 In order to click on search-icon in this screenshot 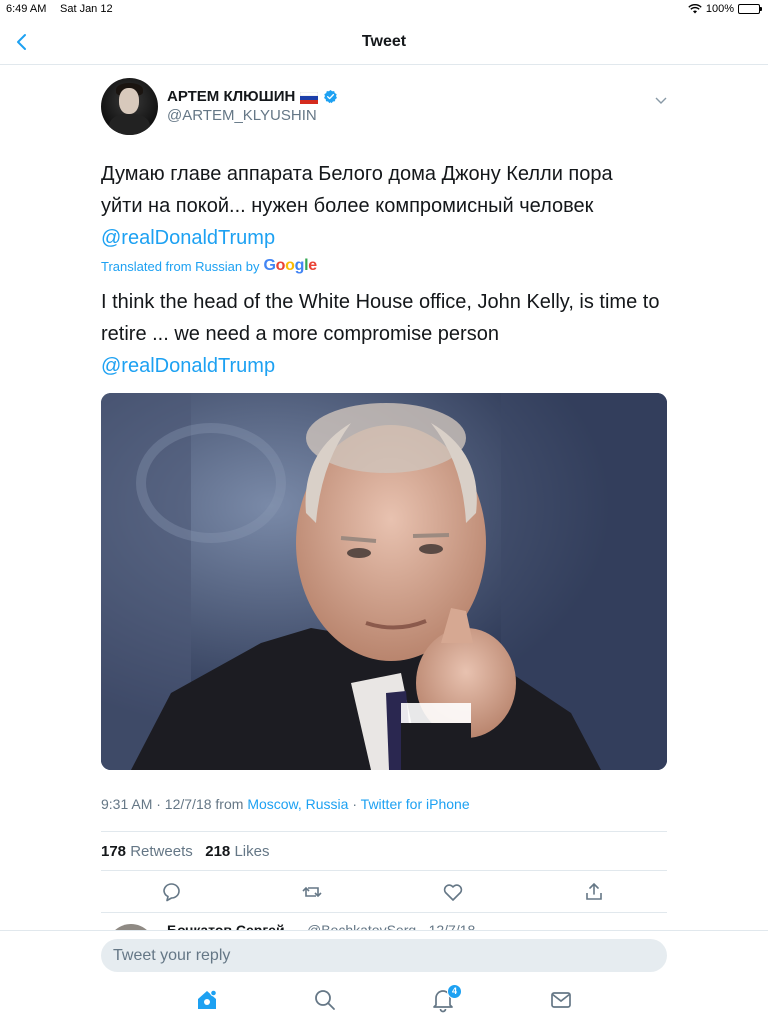, I will do `click(325, 1000)`.